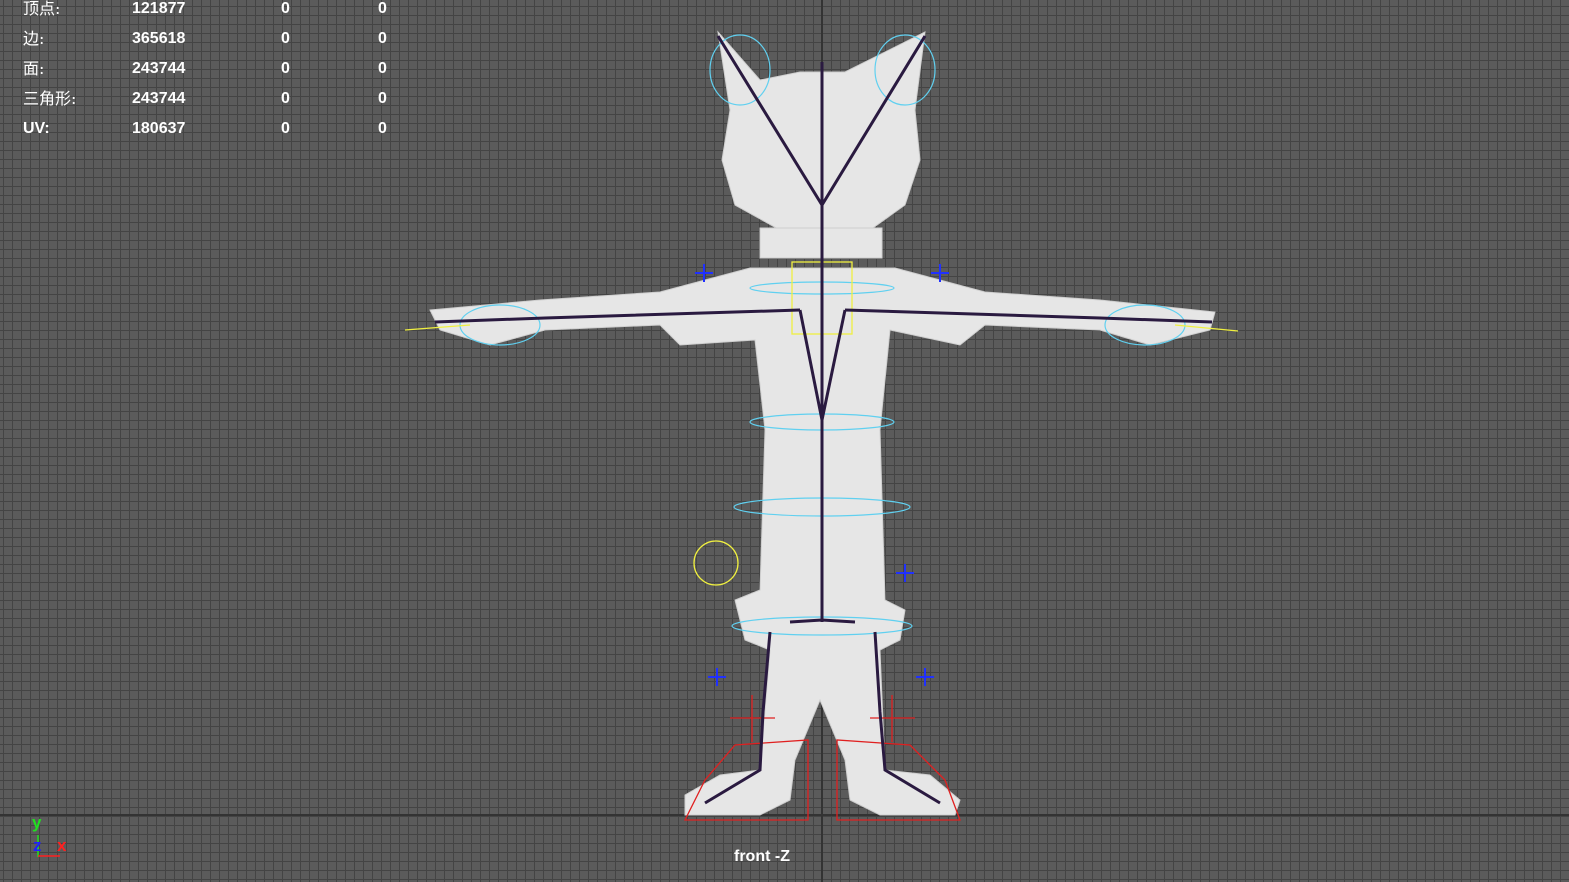  What do you see at coordinates (37, 845) in the screenshot?
I see `axis-z-label: z` at bounding box center [37, 845].